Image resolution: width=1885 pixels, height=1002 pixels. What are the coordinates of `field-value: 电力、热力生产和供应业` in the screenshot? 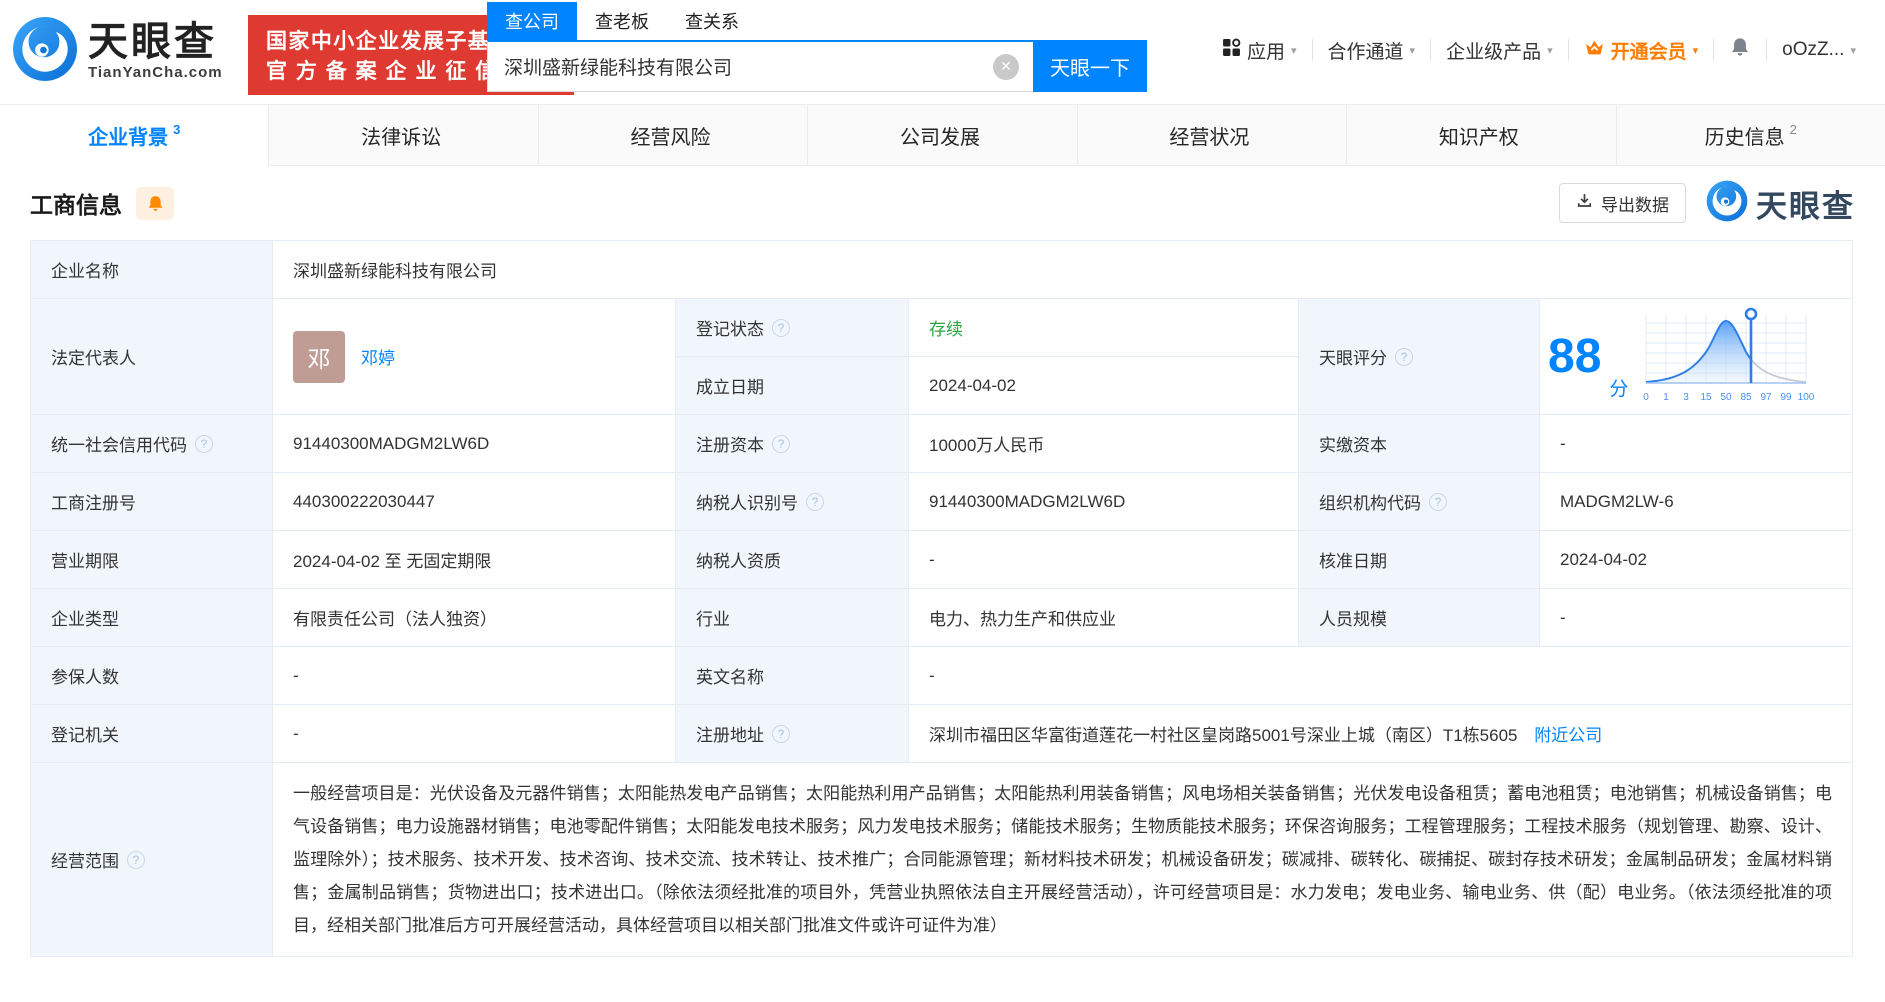 It's located at (1103, 617).